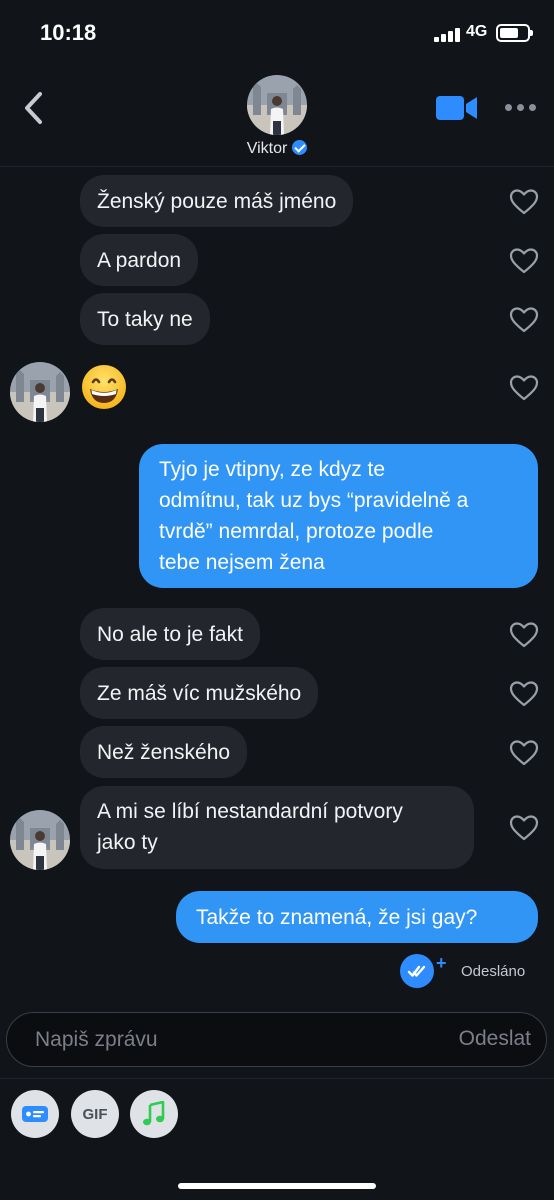  Describe the element at coordinates (139, 260) in the screenshot. I see `message-bubble-incoming: A pardon` at that location.